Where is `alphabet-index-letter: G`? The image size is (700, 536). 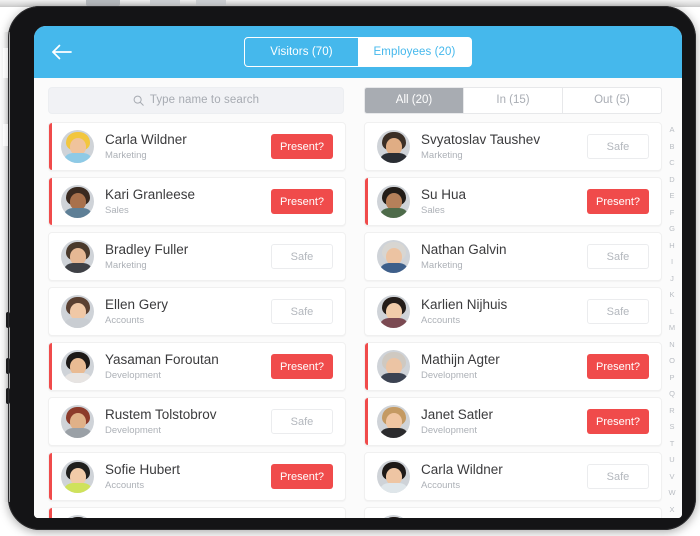
alphabet-index-letter: G is located at coordinates (672, 229).